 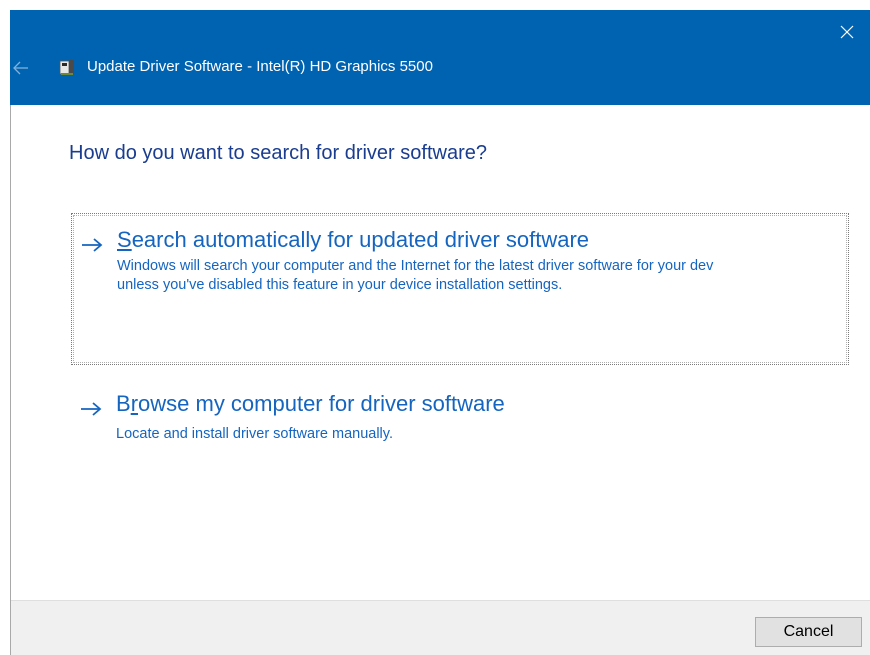 What do you see at coordinates (10, 380) in the screenshot?
I see `dialog-border` at bounding box center [10, 380].